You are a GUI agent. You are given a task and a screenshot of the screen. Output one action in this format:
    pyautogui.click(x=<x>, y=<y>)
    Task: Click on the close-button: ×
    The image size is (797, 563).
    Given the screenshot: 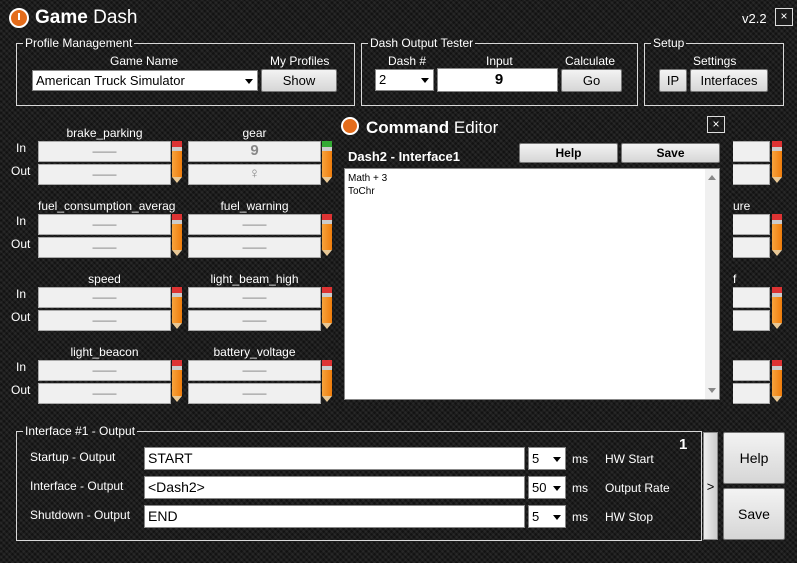 What is the action you would take?
    pyautogui.click(x=784, y=17)
    